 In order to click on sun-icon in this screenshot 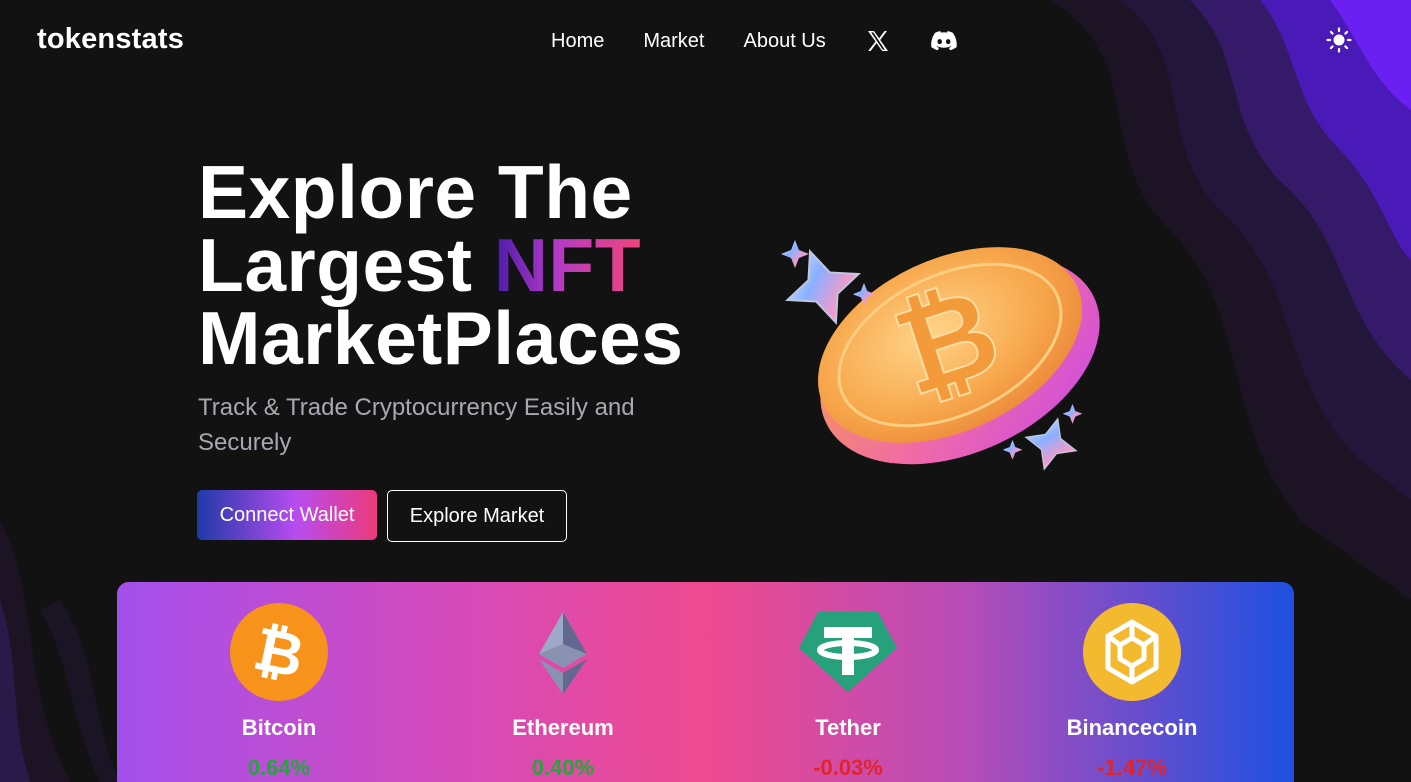, I will do `click(1339, 40)`.